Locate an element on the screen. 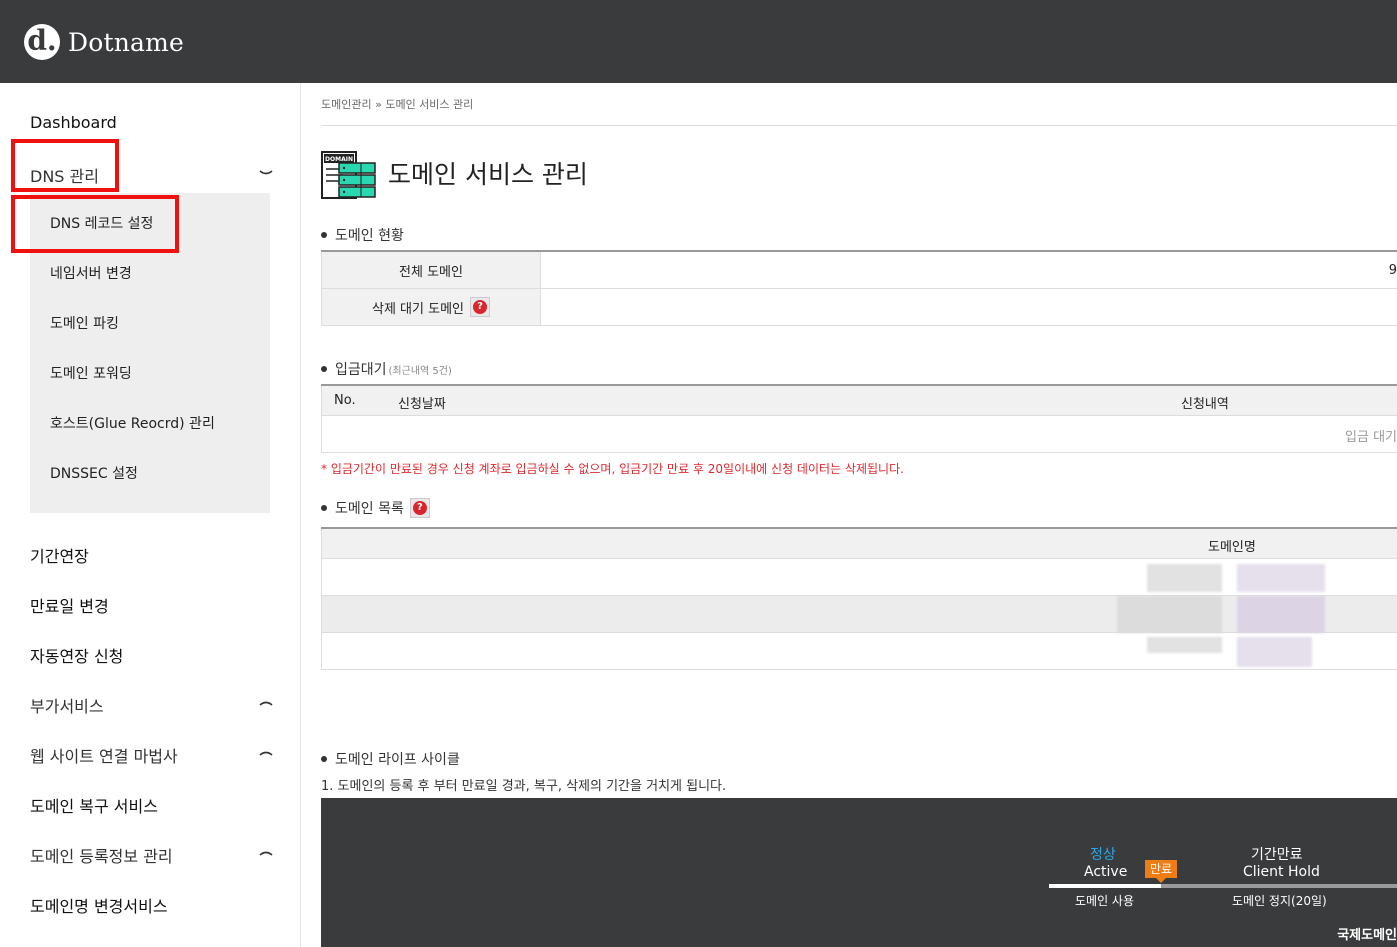 This screenshot has width=1397, height=947. expire-badge-pointer is located at coordinates (1161, 880).